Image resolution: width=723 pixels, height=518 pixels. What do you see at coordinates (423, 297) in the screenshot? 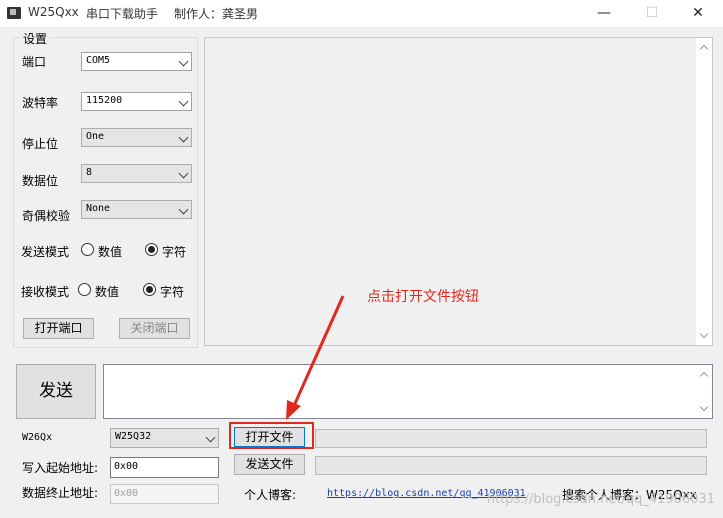
I see `annotation-text: 点击打开文件按钮` at bounding box center [423, 297].